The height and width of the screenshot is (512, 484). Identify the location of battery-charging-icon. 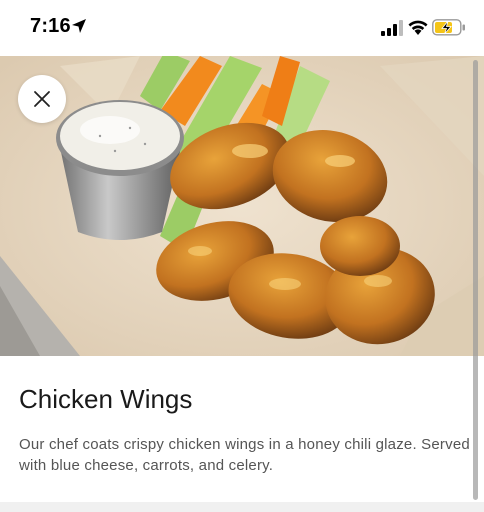
(448, 27).